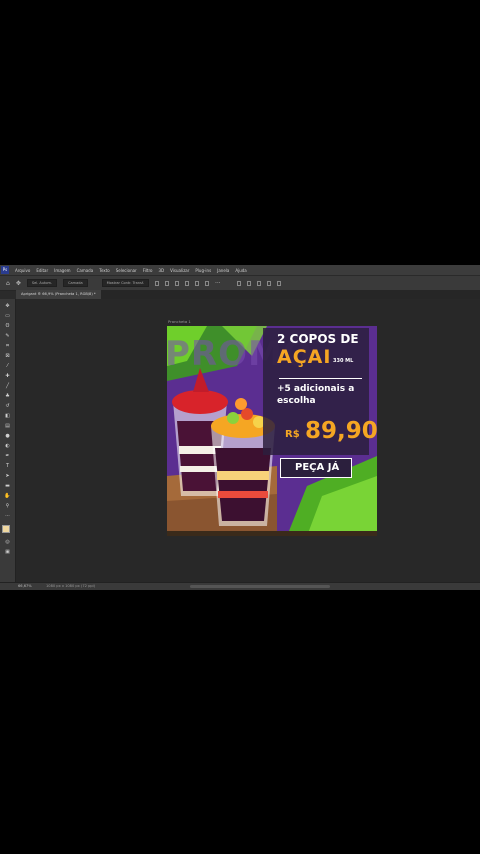 The image size is (480, 854). I want to click on auto-select-field: Sel. Autom., so click(42, 283).